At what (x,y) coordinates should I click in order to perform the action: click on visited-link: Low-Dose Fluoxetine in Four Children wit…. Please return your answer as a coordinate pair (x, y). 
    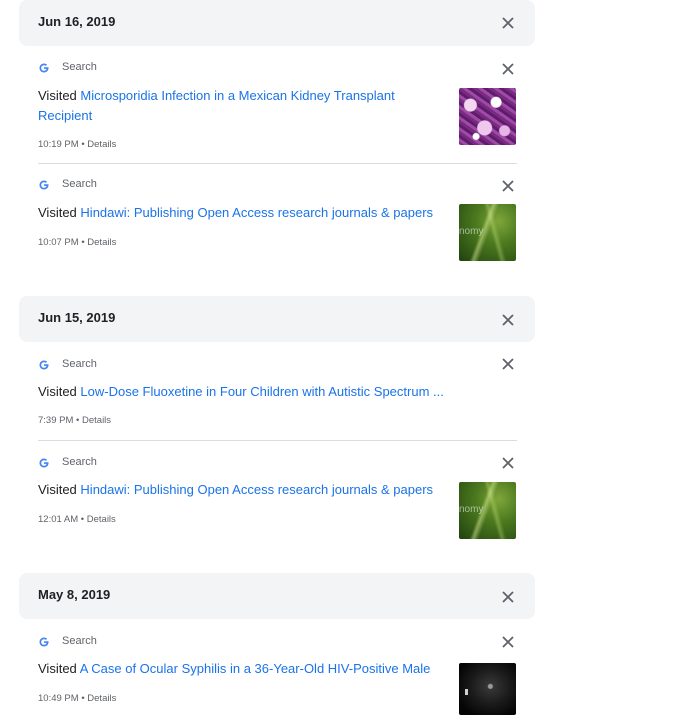
    Looking at the image, I should click on (261, 391).